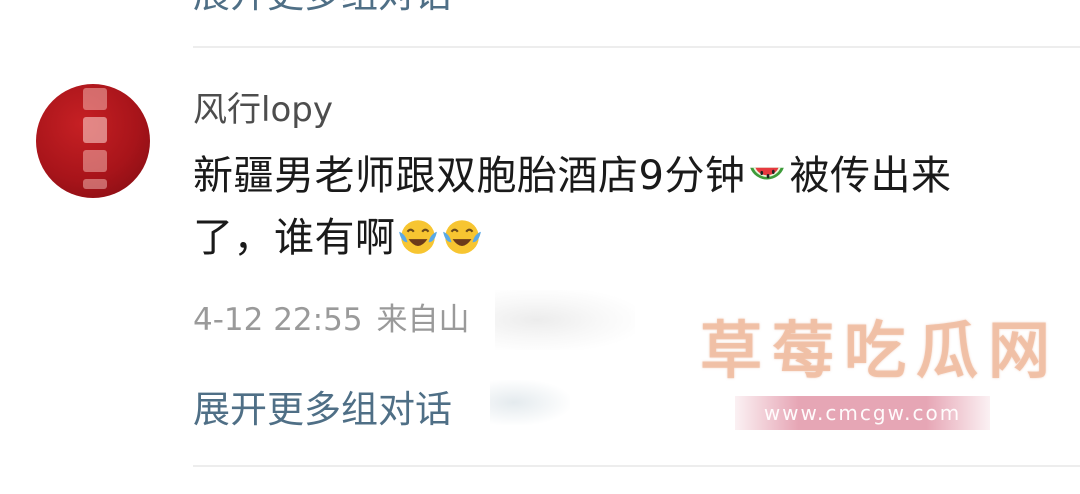  I want to click on comment-line-1: 新疆男老师跟双胞胎酒店9分钟 被传出来, so click(613, 176).